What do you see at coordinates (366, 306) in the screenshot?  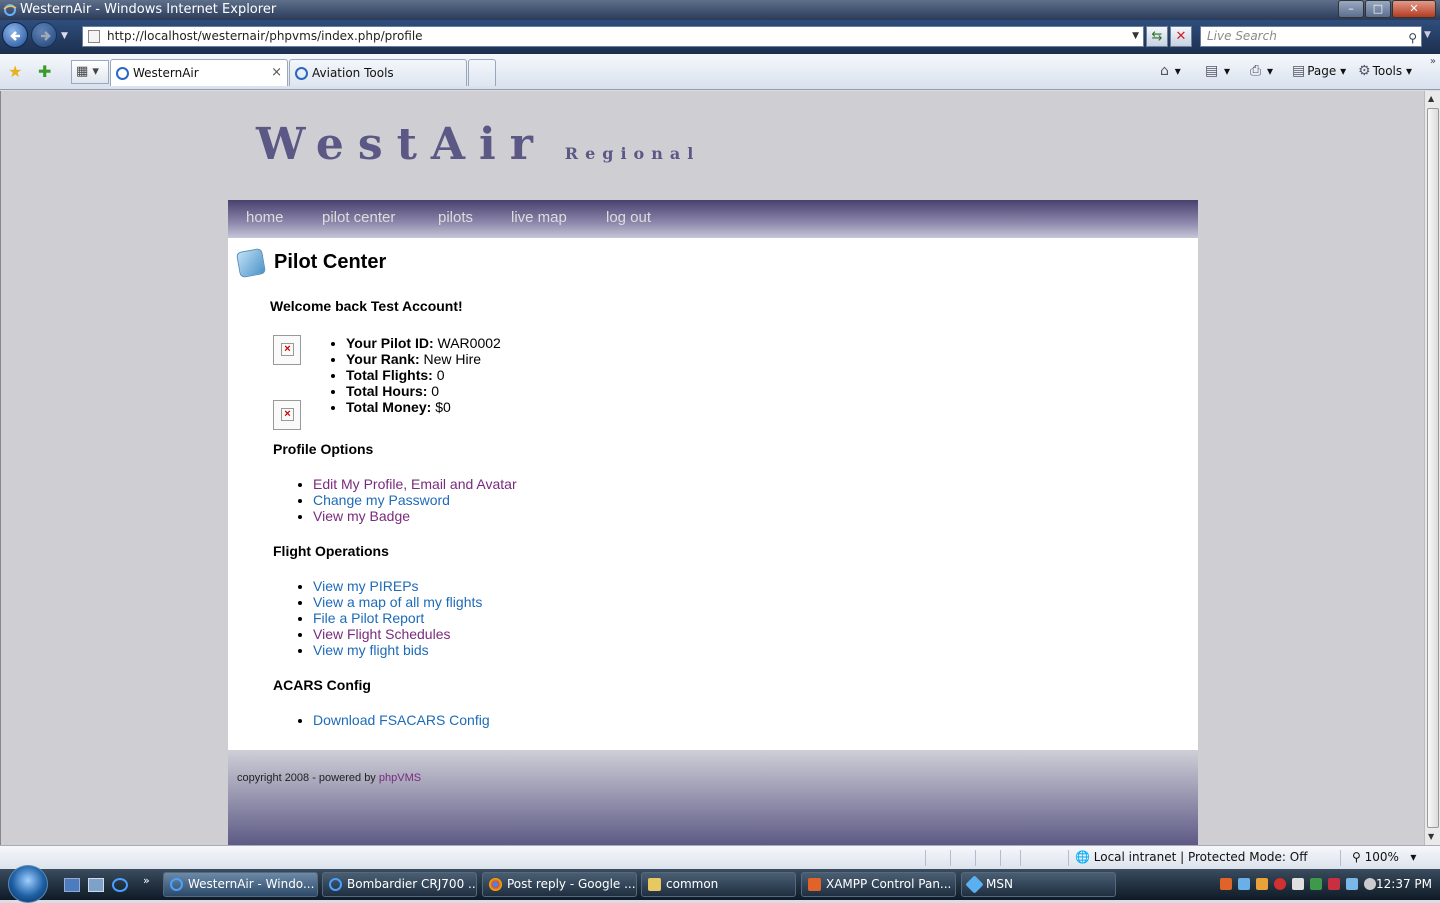 I see `welcome-message: Welcome back Test Account!` at bounding box center [366, 306].